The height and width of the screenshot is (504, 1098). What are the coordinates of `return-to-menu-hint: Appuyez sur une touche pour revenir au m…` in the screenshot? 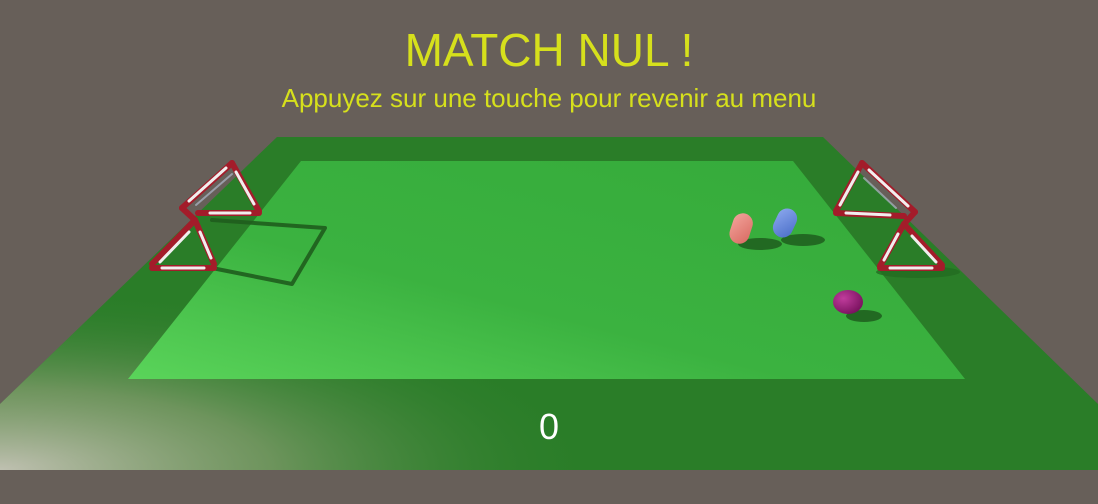 It's located at (549, 98).